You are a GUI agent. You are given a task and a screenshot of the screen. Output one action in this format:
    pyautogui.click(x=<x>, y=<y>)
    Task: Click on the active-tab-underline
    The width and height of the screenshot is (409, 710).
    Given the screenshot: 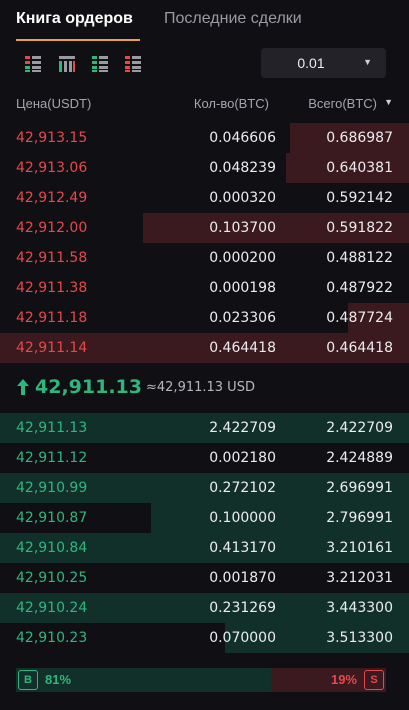 What is the action you would take?
    pyautogui.click(x=78, y=40)
    